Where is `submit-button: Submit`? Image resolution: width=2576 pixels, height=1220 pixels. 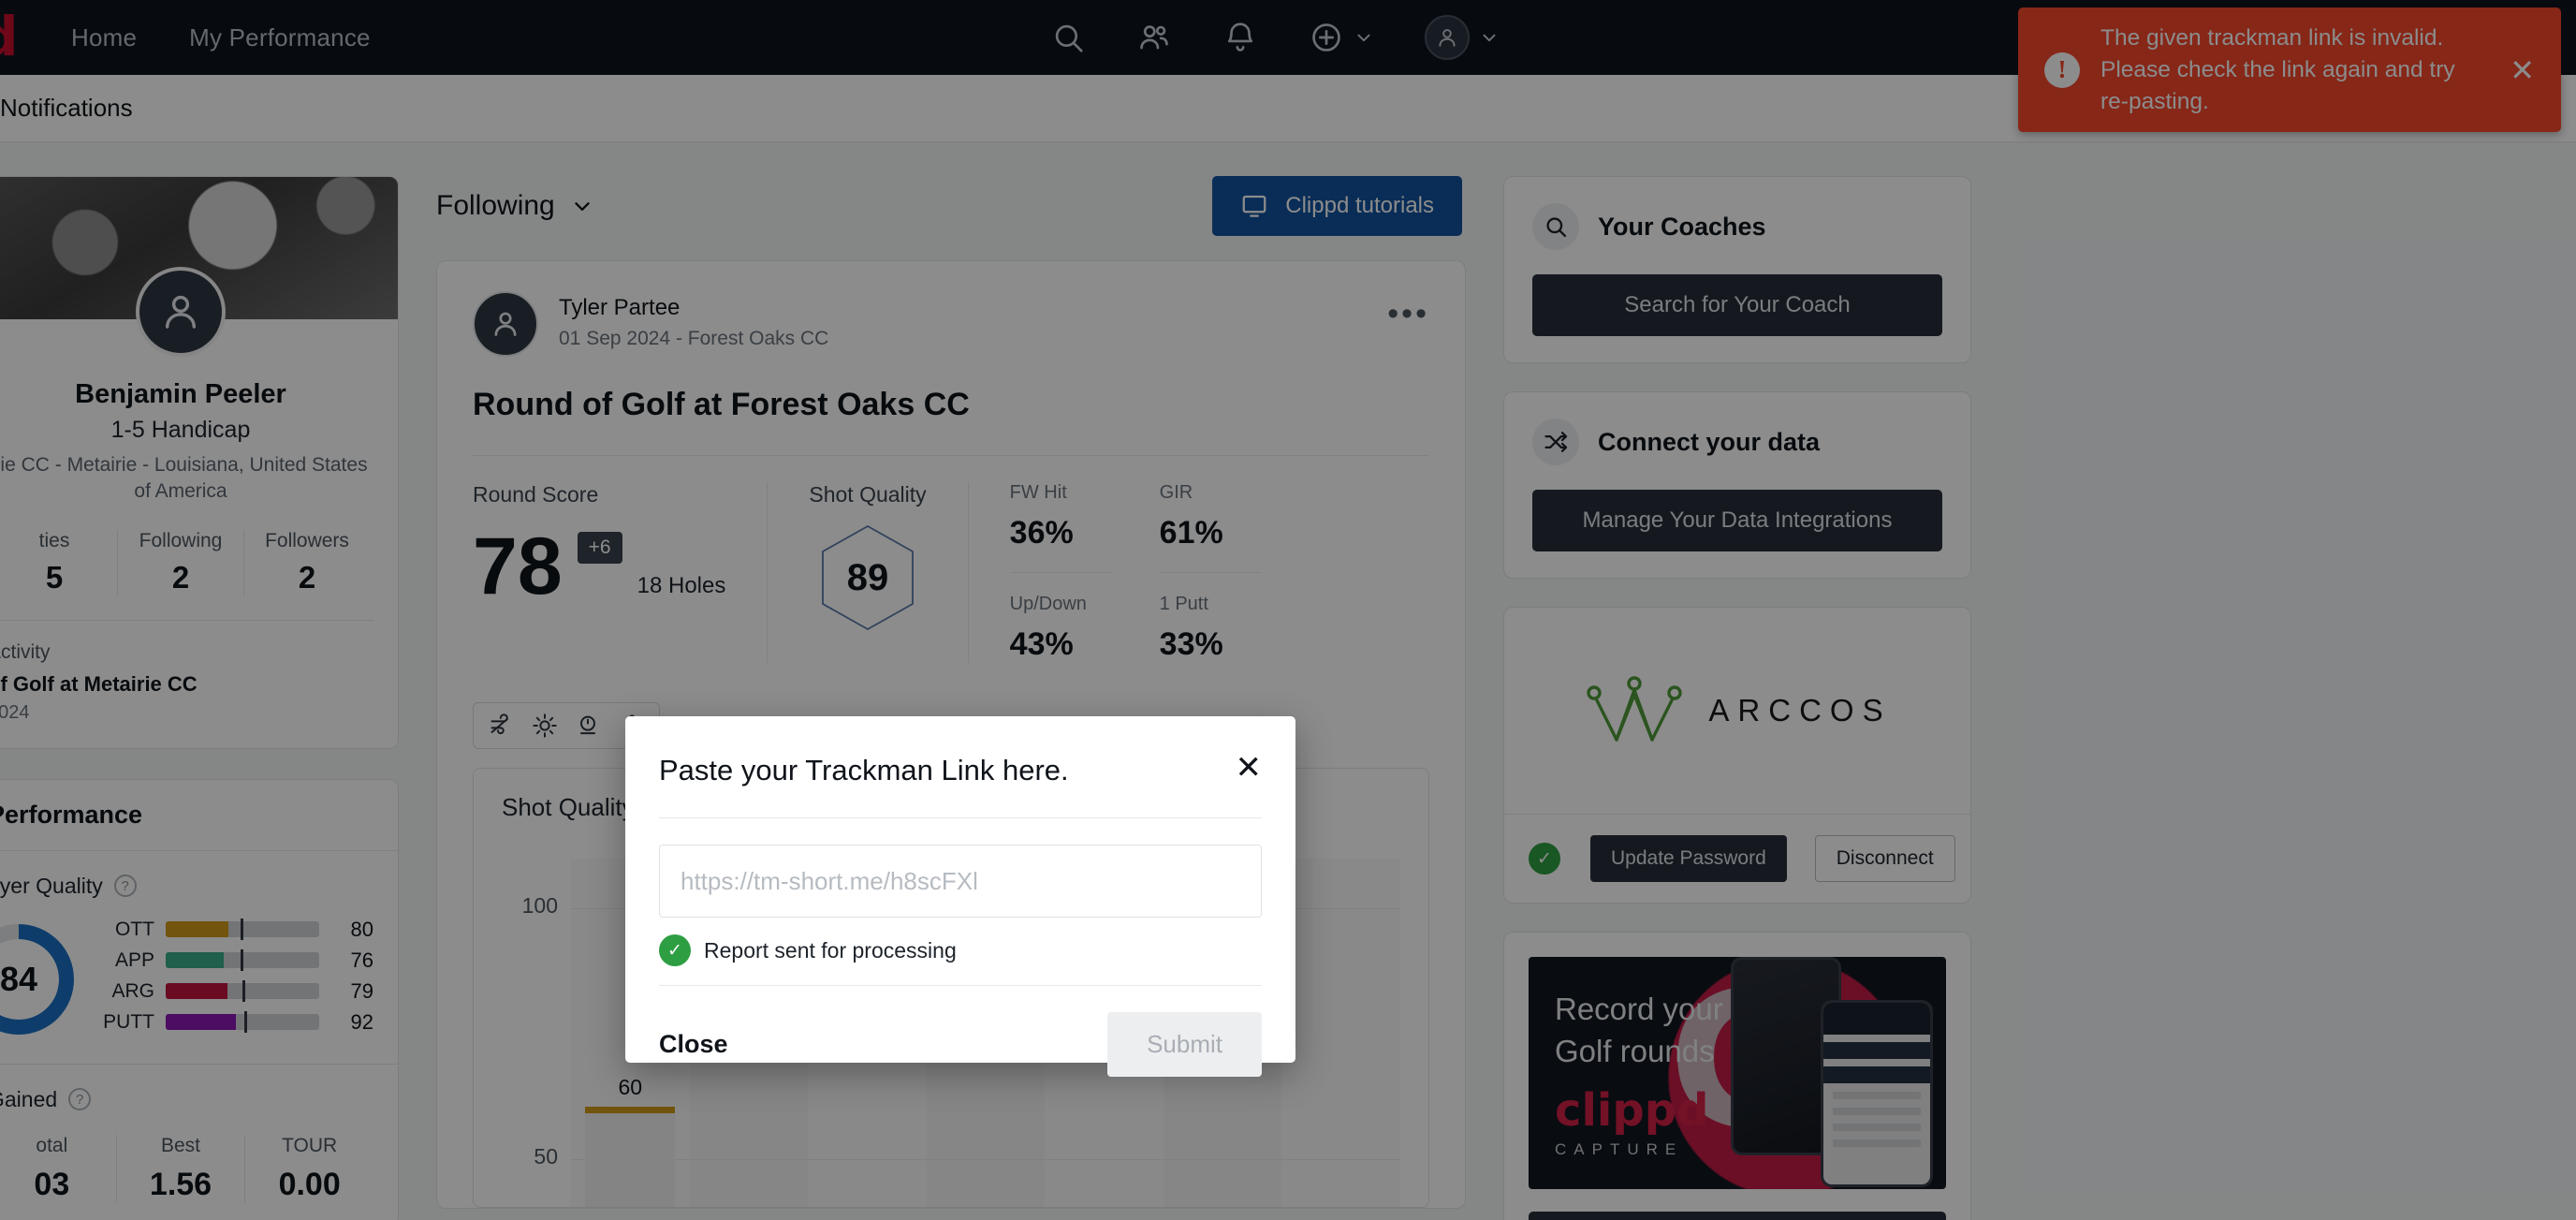 submit-button: Submit is located at coordinates (1185, 1044).